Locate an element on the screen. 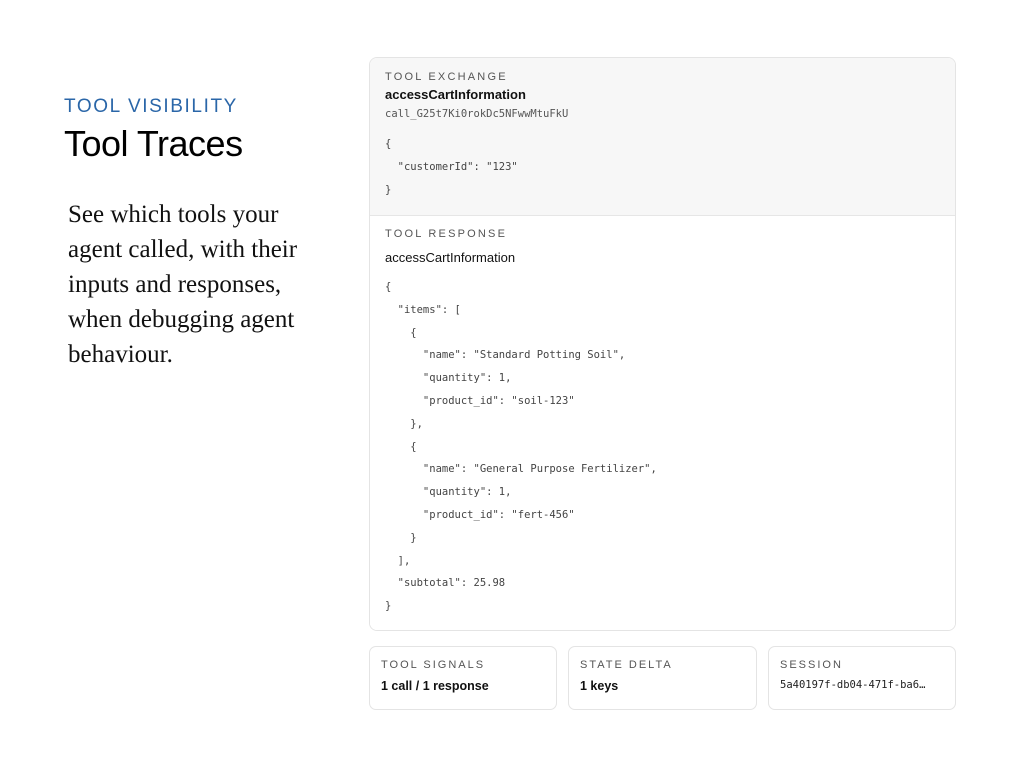 Image resolution: width=1024 pixels, height=768 pixels. intro-header: TOOL VISIBILITY Tool Traces is located at coordinates (194, 130).